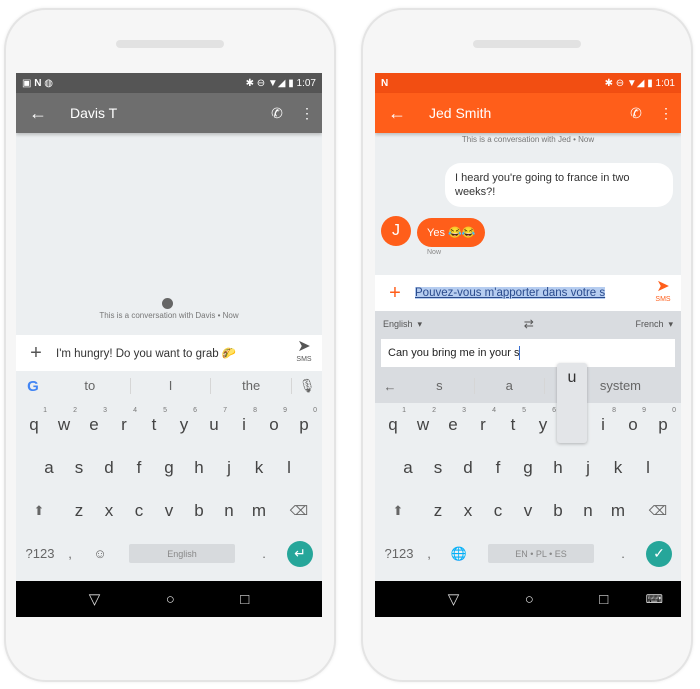  I want to click on emoji-key-icon: ☺, so click(100, 553).